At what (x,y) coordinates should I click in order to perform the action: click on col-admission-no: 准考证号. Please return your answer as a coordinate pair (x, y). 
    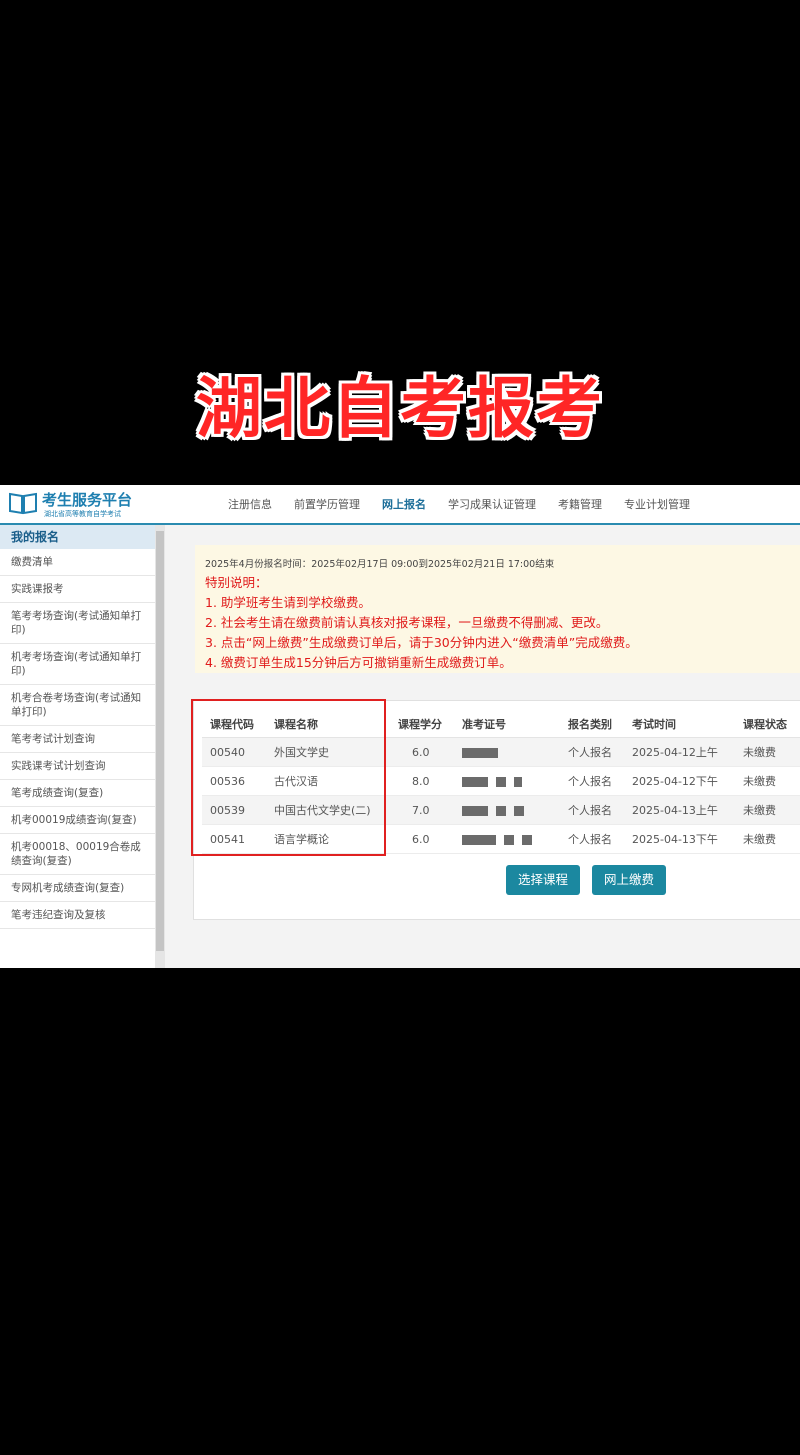
    Looking at the image, I should click on (507, 724).